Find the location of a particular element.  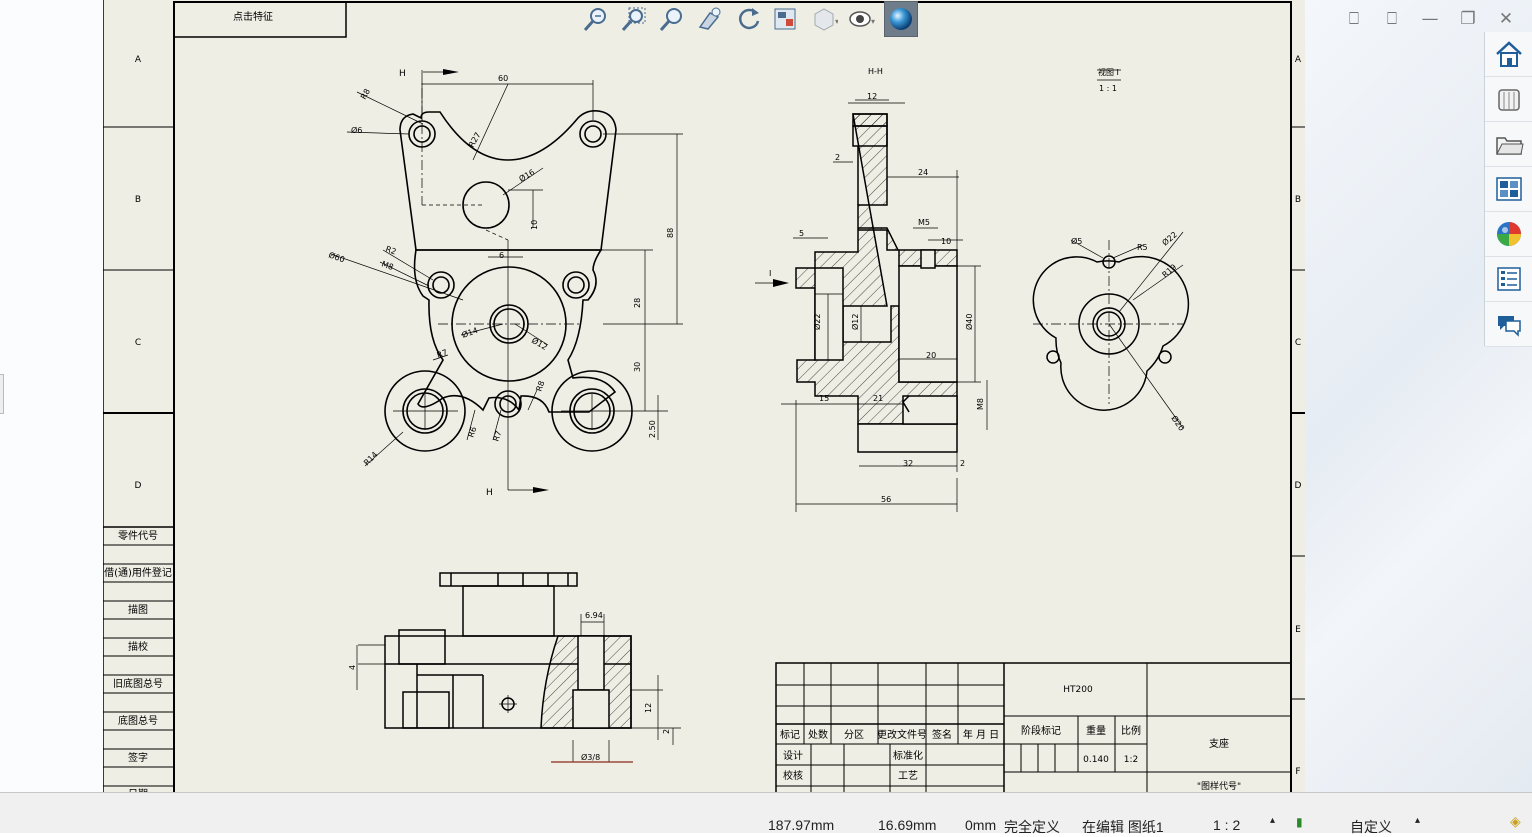

restore-left-button: ⎕ is located at coordinates (1354, 19).